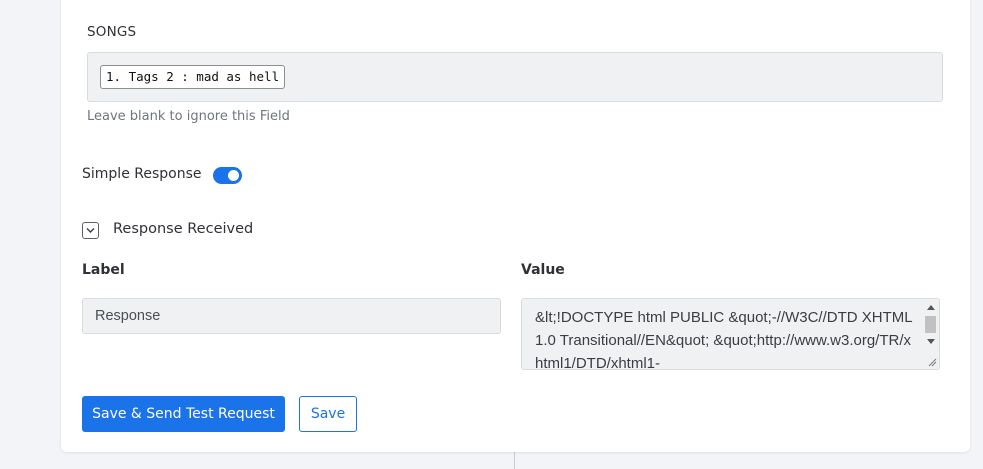 The image size is (983, 469). Describe the element at coordinates (142, 174) in the screenshot. I see `simple-response-label: Simple Response` at that location.